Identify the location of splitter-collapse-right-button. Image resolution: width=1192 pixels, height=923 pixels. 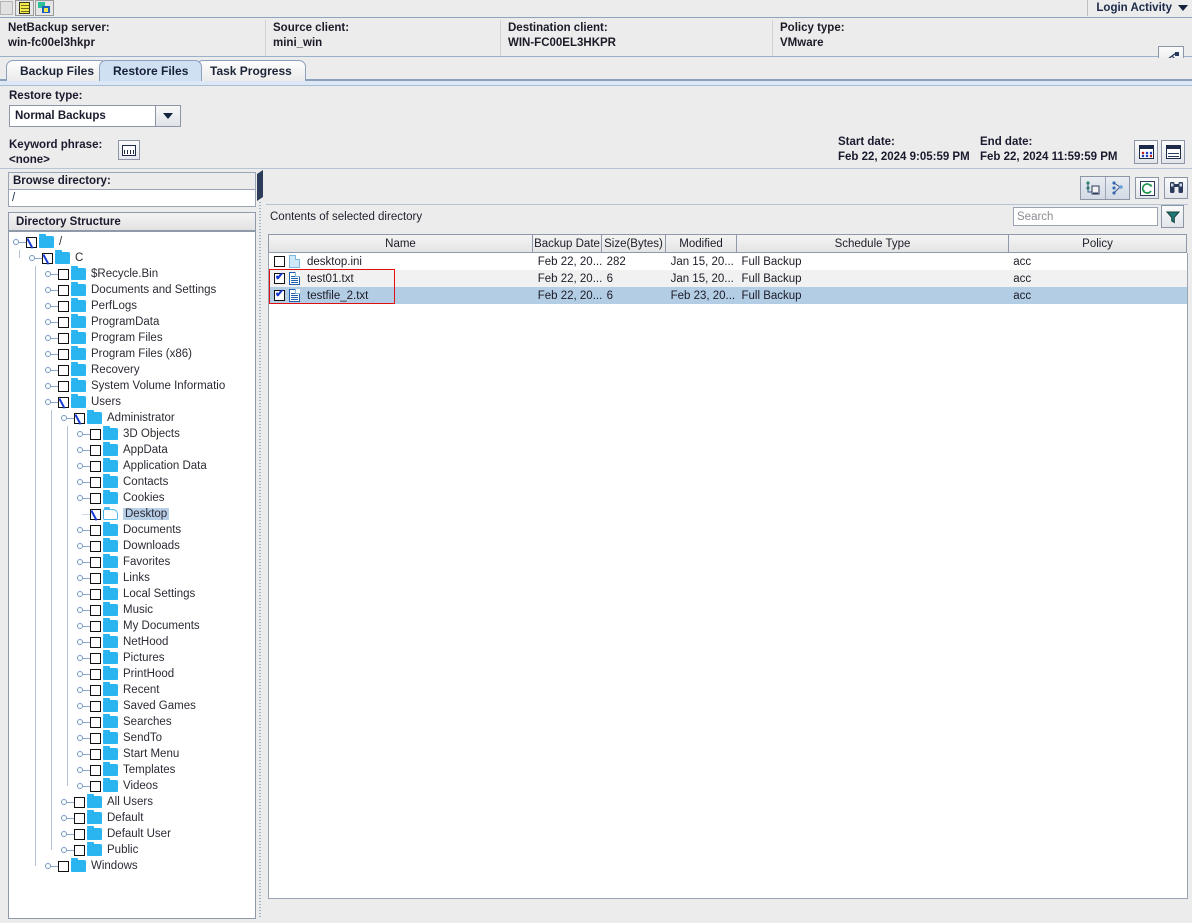
(260, 191).